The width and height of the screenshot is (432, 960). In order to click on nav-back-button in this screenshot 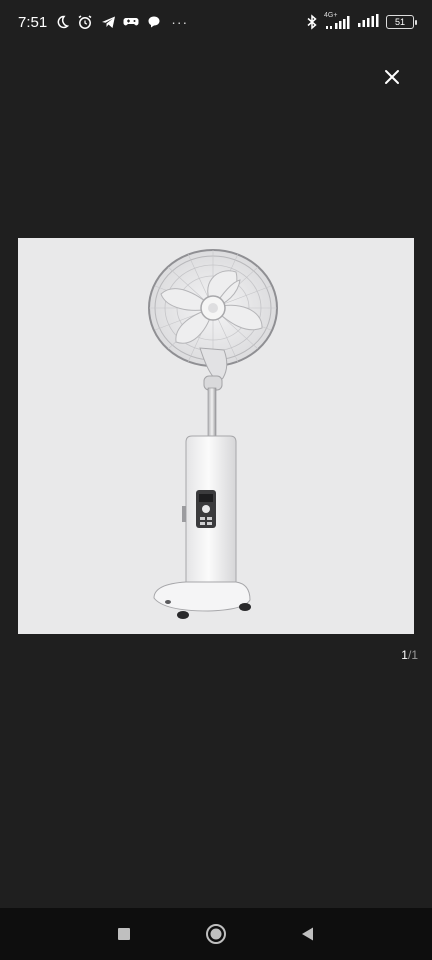, I will do `click(308, 934)`.